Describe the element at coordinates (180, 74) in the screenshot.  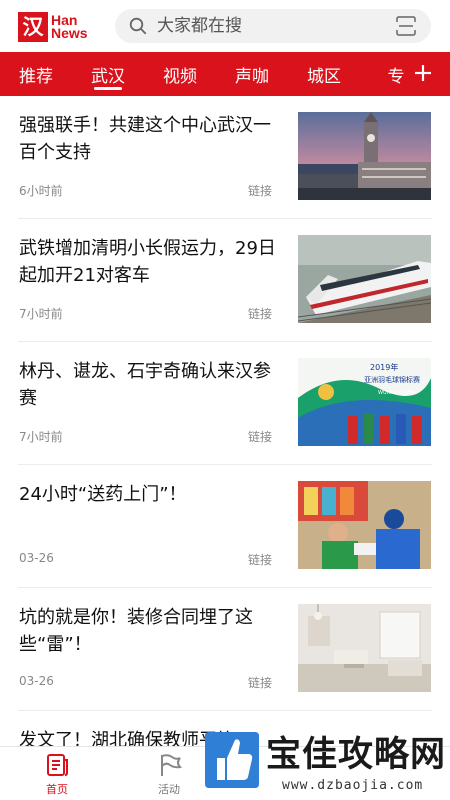
I see `tab-video: 视频` at that location.